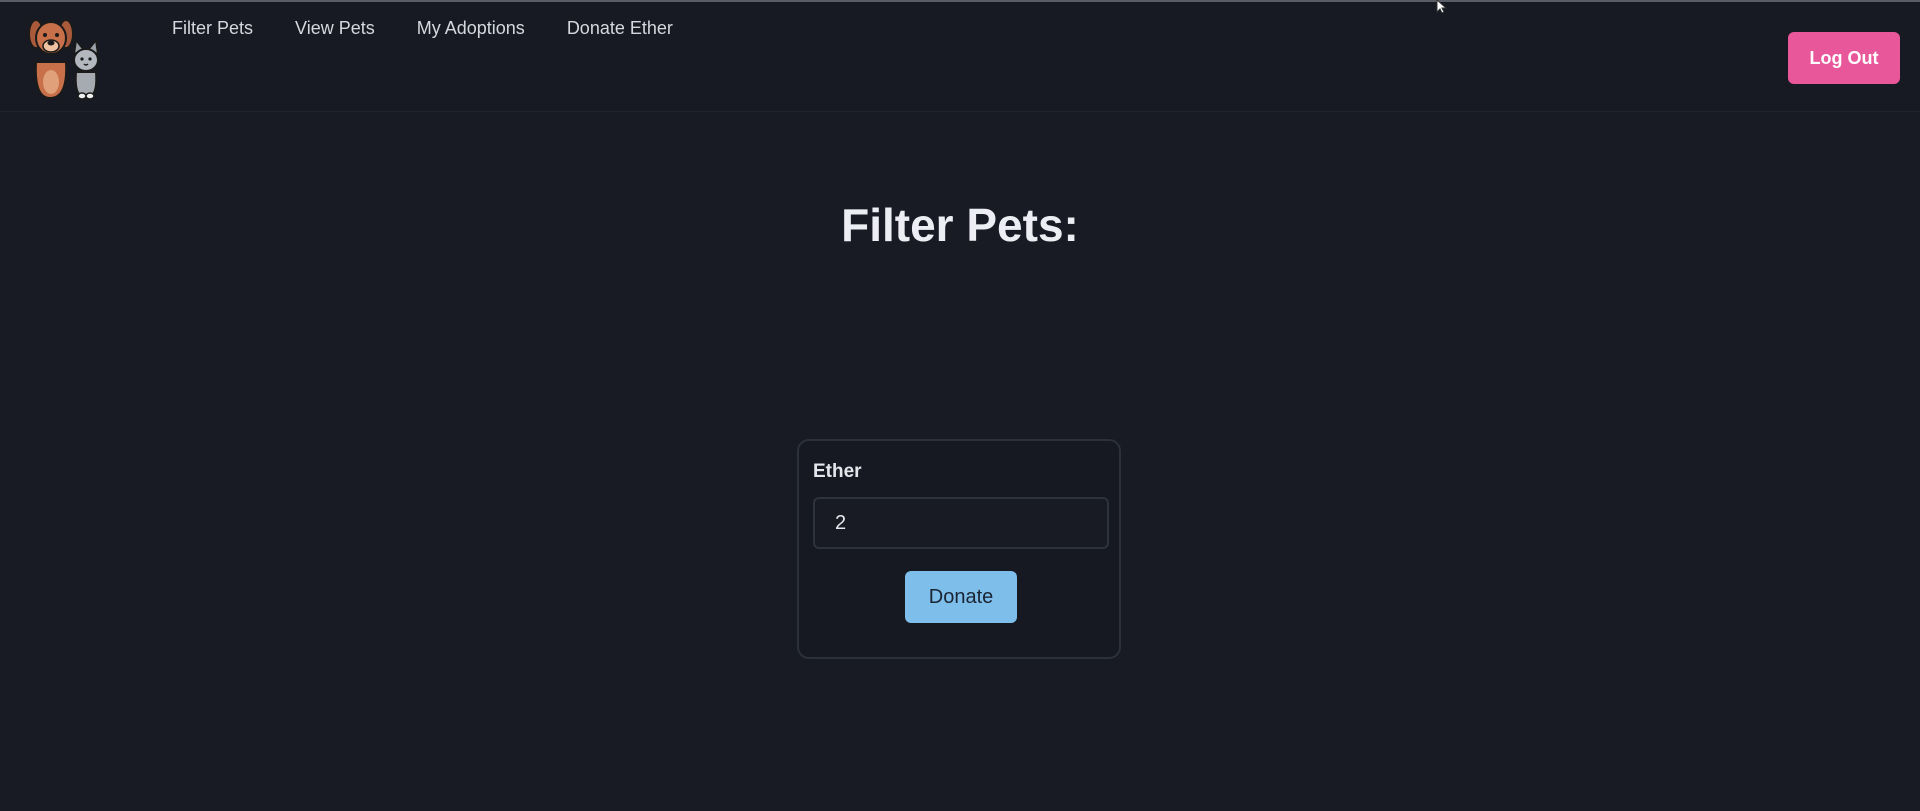 This screenshot has height=811, width=1920. I want to click on ether-input, so click(961, 523).